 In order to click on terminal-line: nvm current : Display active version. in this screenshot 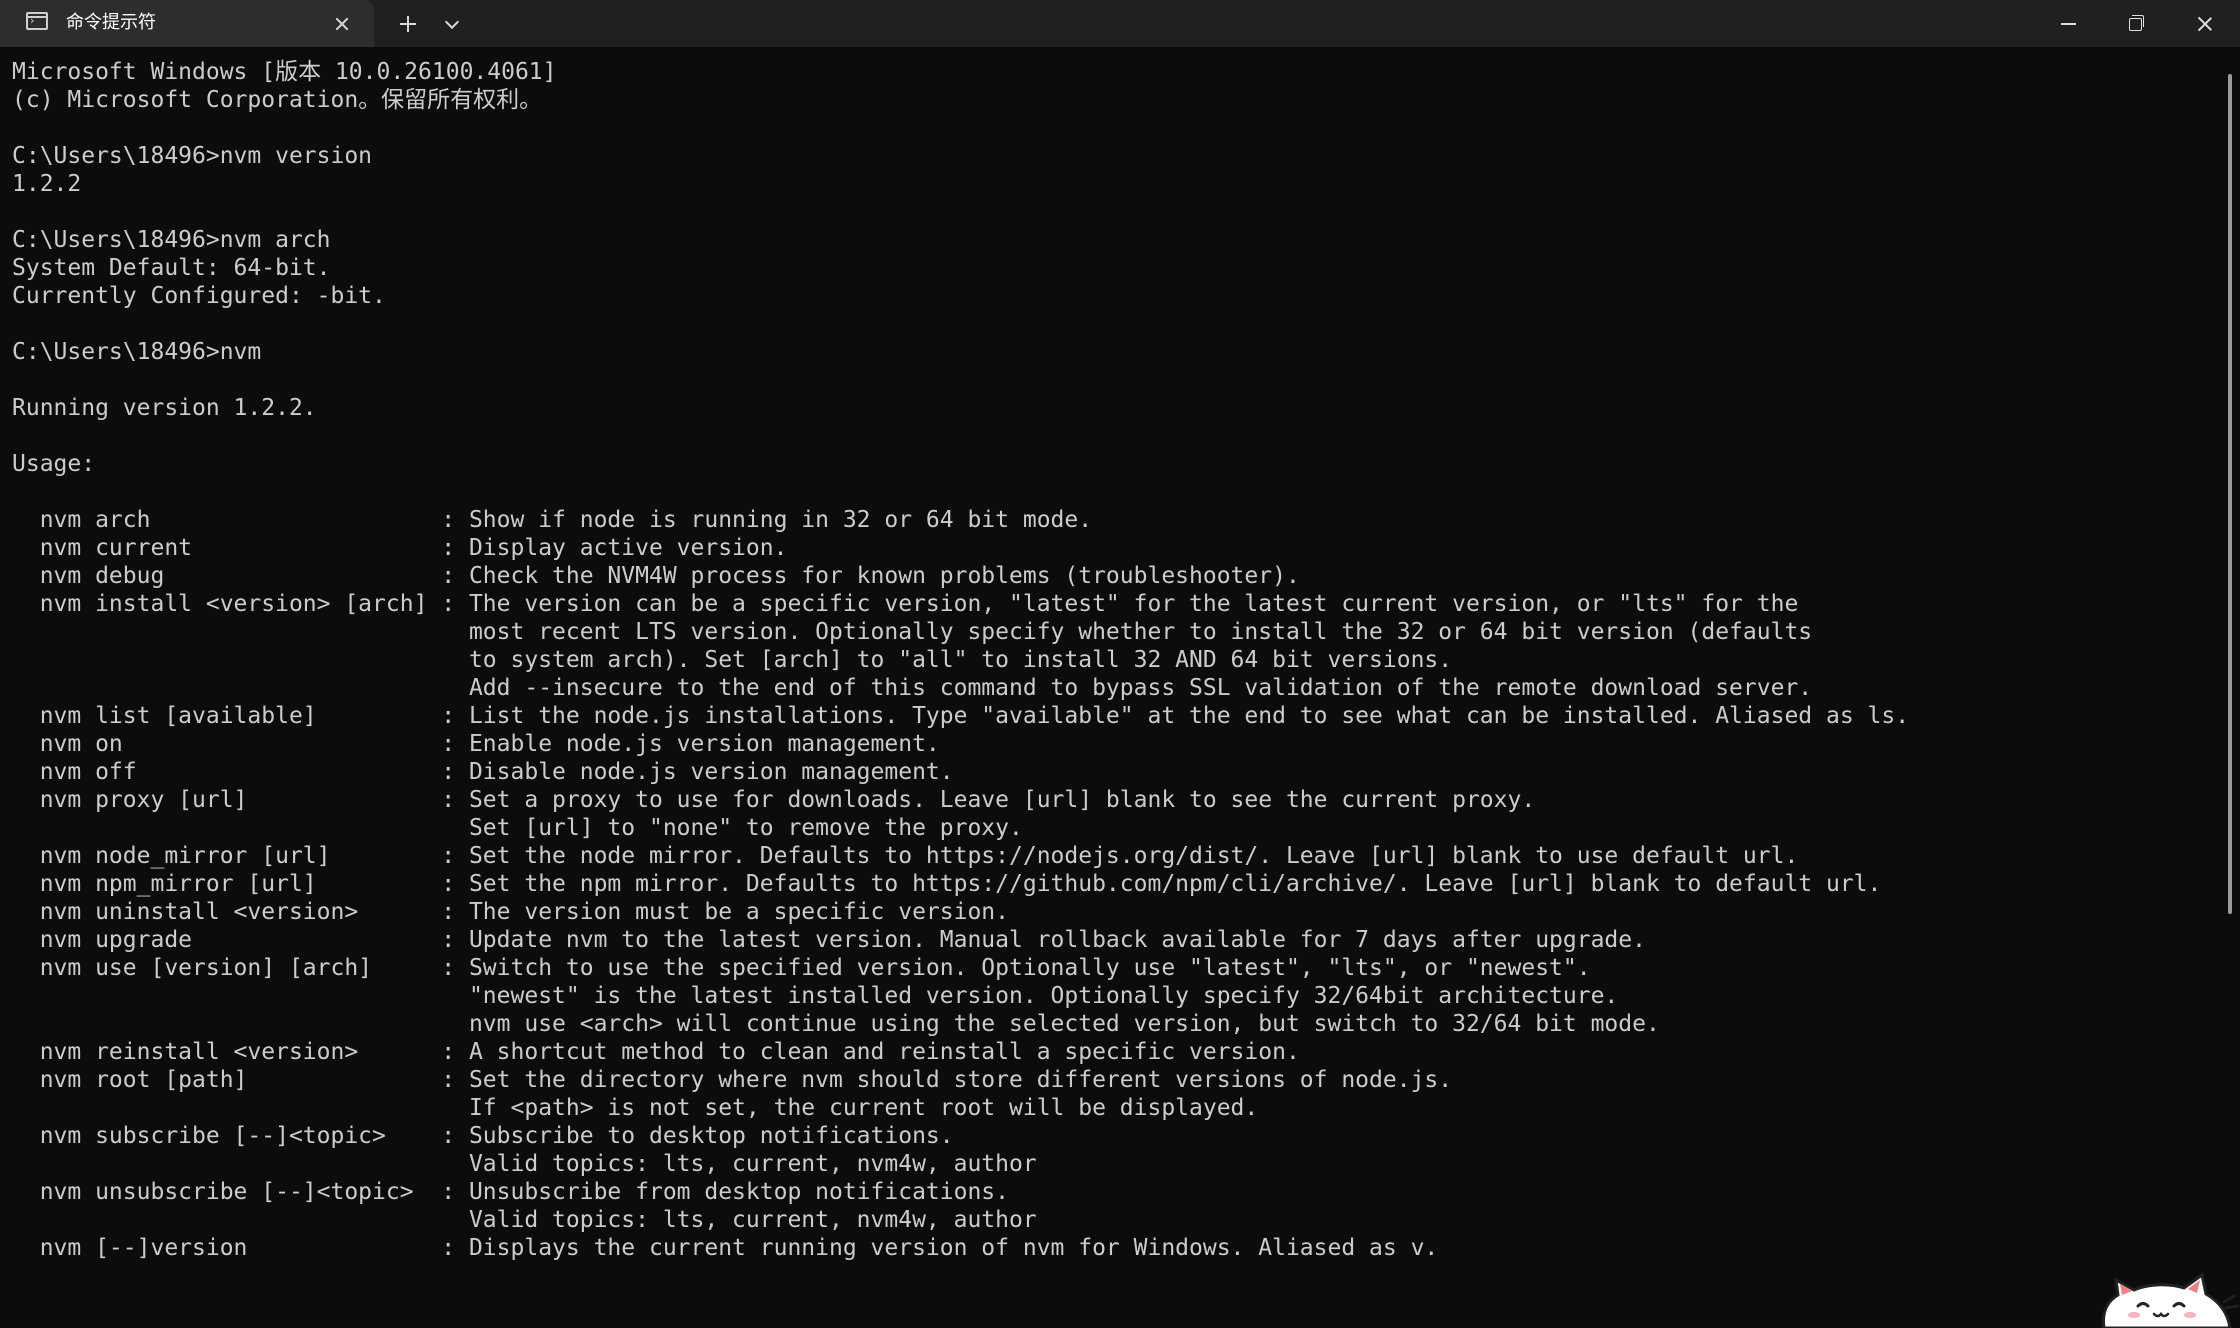, I will do `click(400, 548)`.